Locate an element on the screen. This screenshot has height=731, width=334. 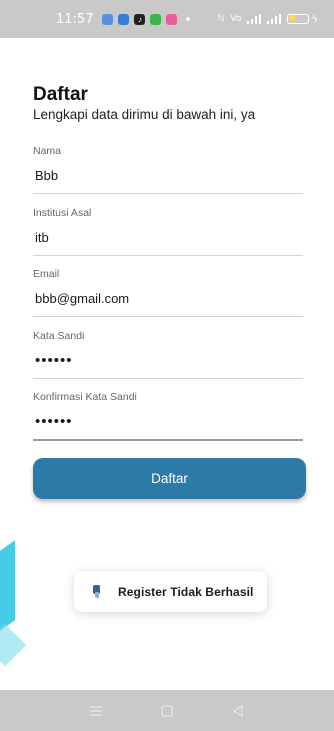
name-underline is located at coordinates (168, 193).